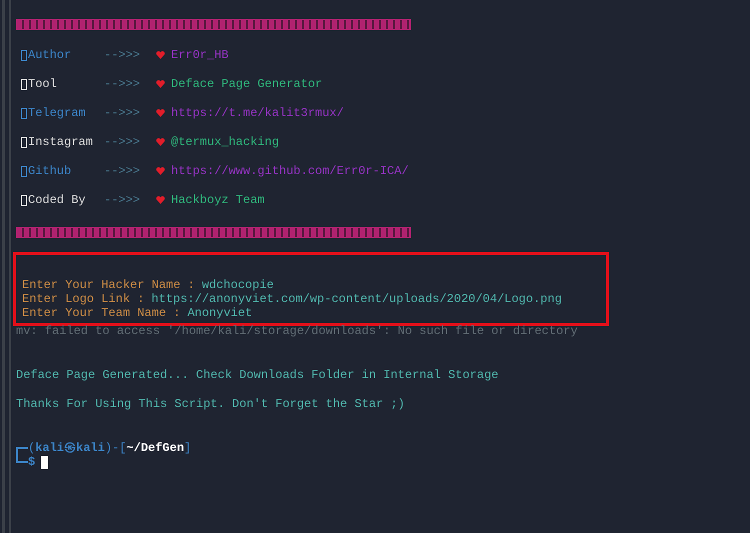 This screenshot has height=533, width=750. What do you see at coordinates (32, 462) in the screenshot?
I see `prompt-symbol: $` at bounding box center [32, 462].